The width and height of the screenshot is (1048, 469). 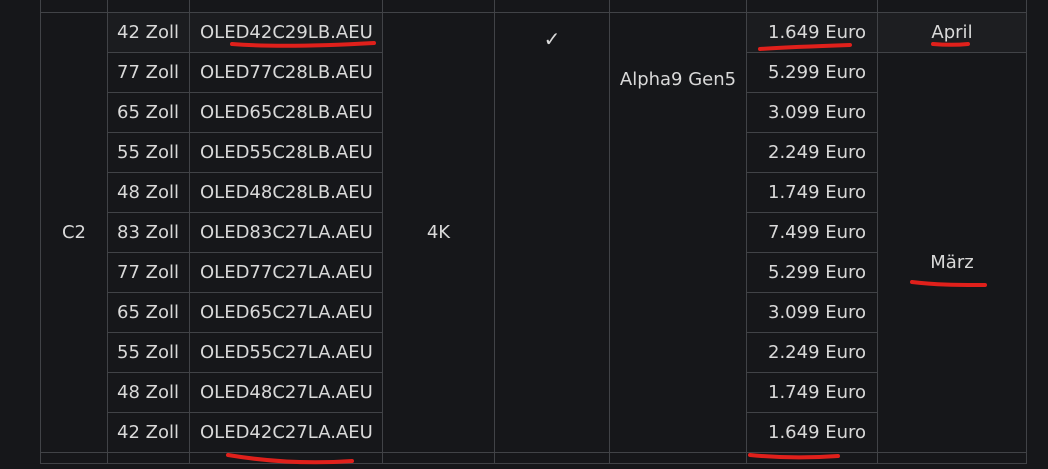 What do you see at coordinates (286, 32) in the screenshot?
I see `model-cell: OLED42C29LB.AEU` at bounding box center [286, 32].